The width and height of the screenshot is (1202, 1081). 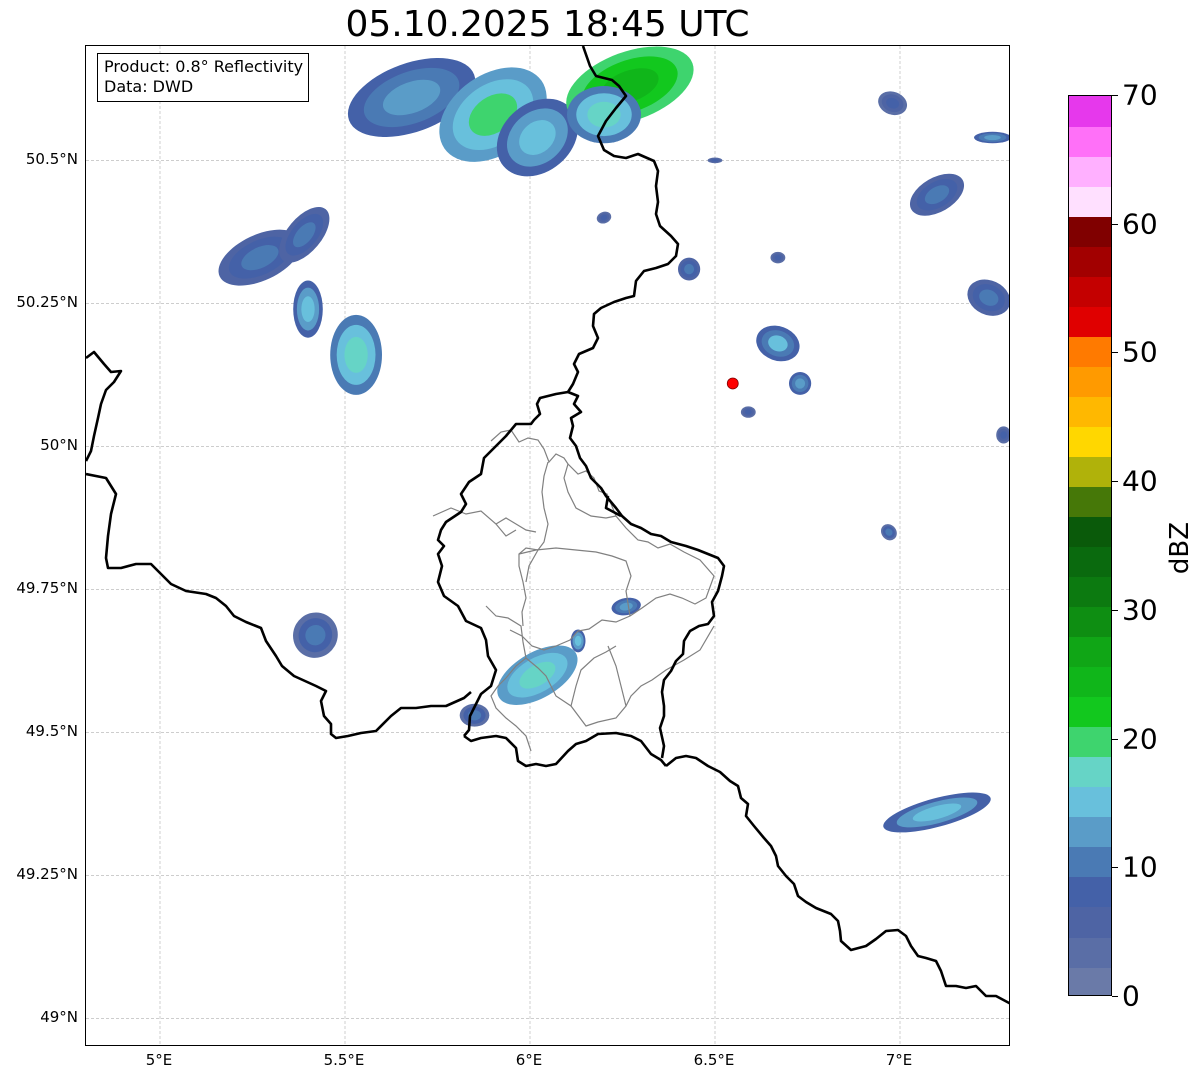 I want to click on border-belgium-france, so click(x=279, y=606).